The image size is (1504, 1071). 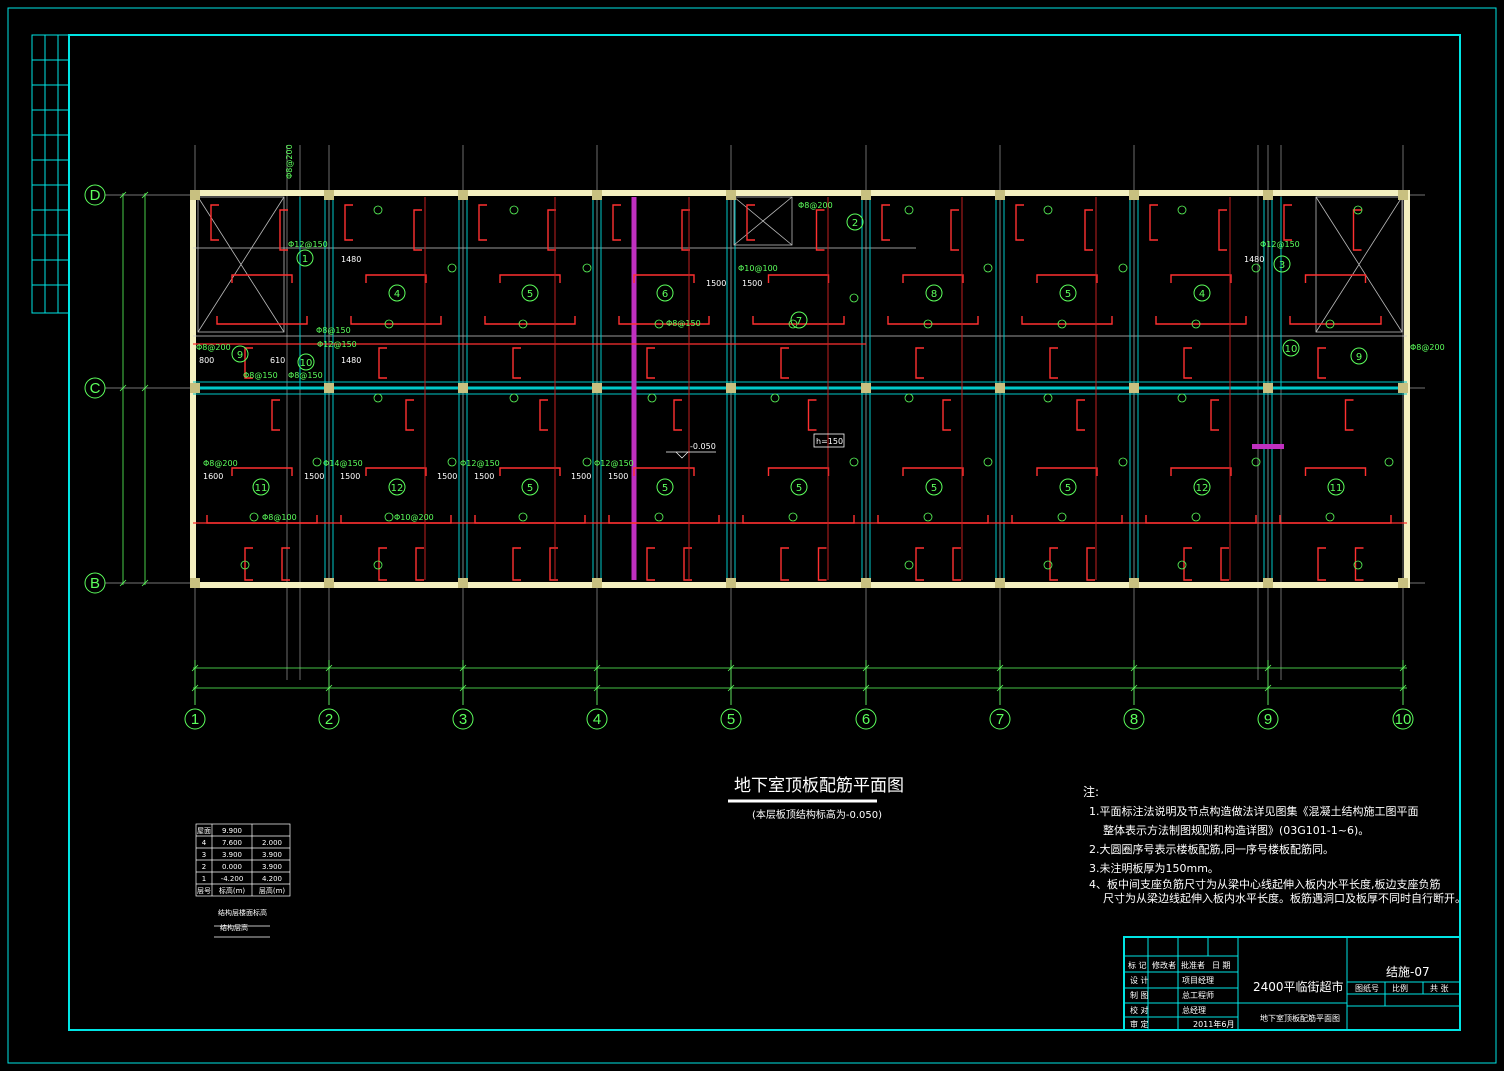 What do you see at coordinates (351, 360) in the screenshot?
I see `dim-label: 1480` at bounding box center [351, 360].